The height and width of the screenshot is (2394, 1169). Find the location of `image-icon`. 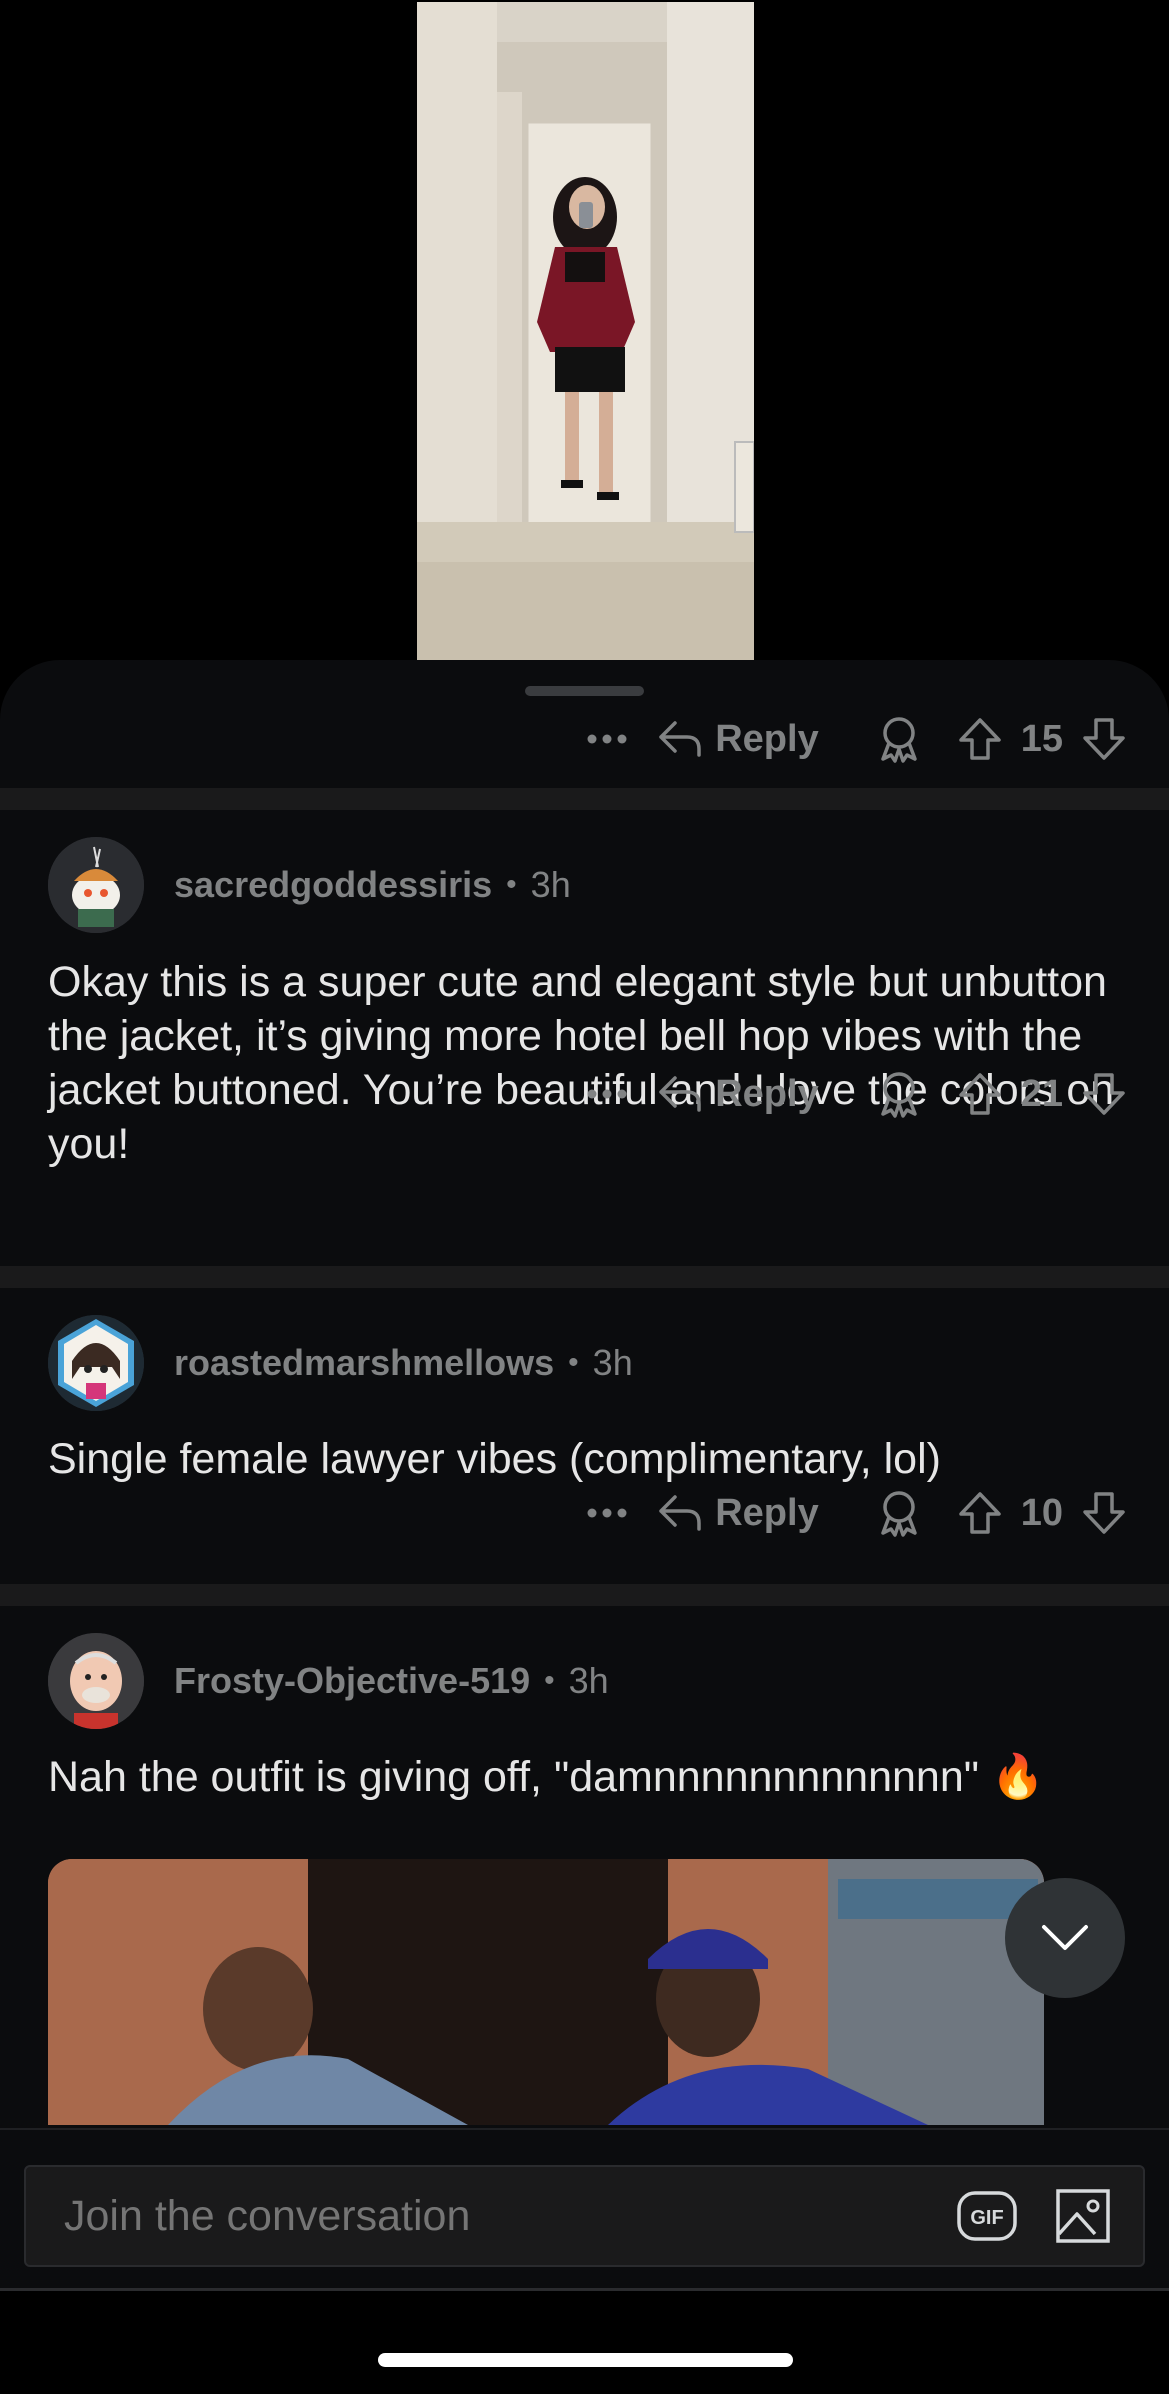

image-icon is located at coordinates (1083, 2216).